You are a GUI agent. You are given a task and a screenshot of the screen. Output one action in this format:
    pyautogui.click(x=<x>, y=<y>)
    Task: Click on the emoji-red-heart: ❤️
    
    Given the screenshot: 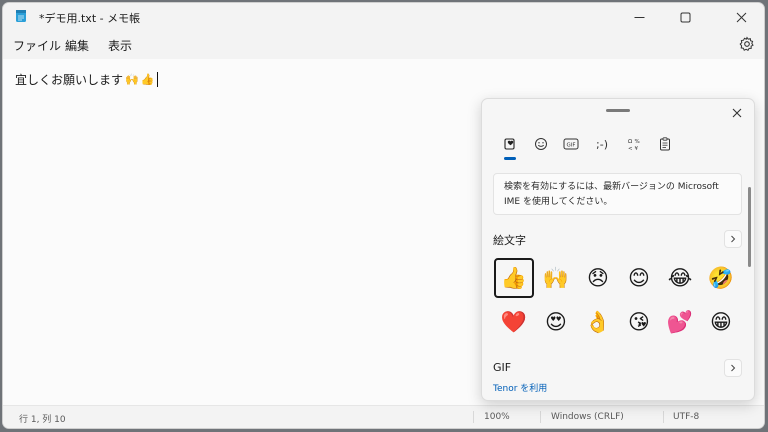 What is the action you would take?
    pyautogui.click(x=514, y=322)
    